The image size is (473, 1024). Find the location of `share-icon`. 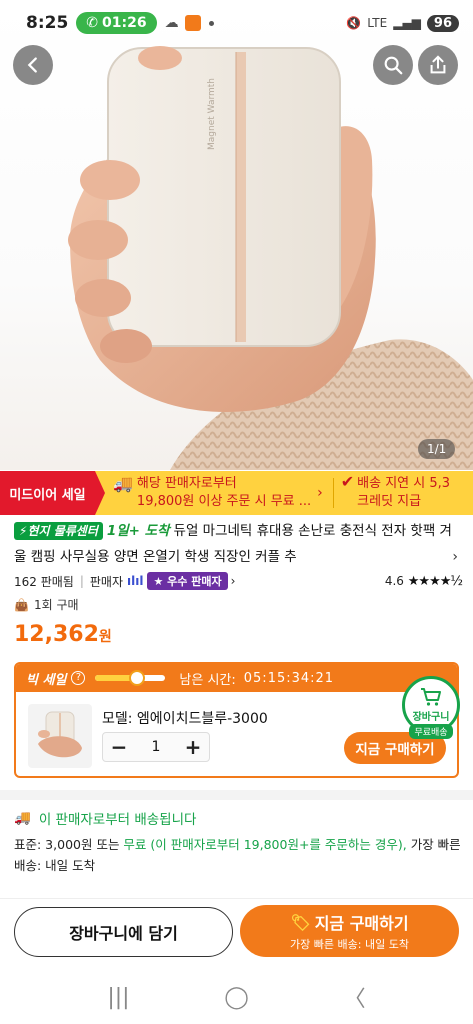

share-icon is located at coordinates (438, 64).